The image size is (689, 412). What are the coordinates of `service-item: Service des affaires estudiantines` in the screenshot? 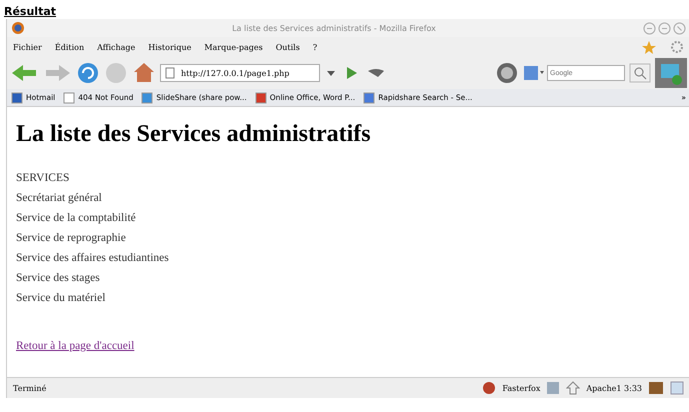 It's located at (93, 258).